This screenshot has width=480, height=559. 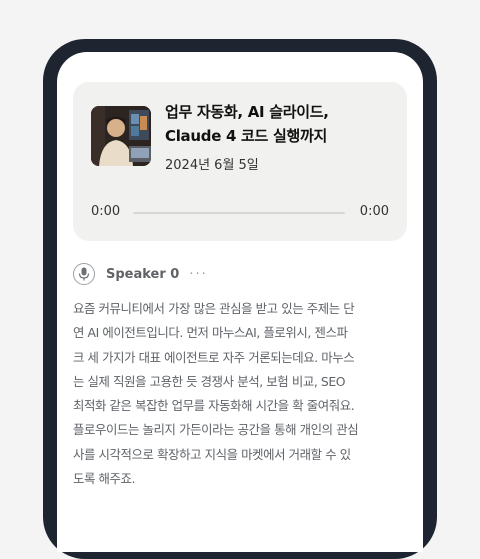 What do you see at coordinates (104, 479) in the screenshot?
I see `transcript-line: 도록 해주죠.` at bounding box center [104, 479].